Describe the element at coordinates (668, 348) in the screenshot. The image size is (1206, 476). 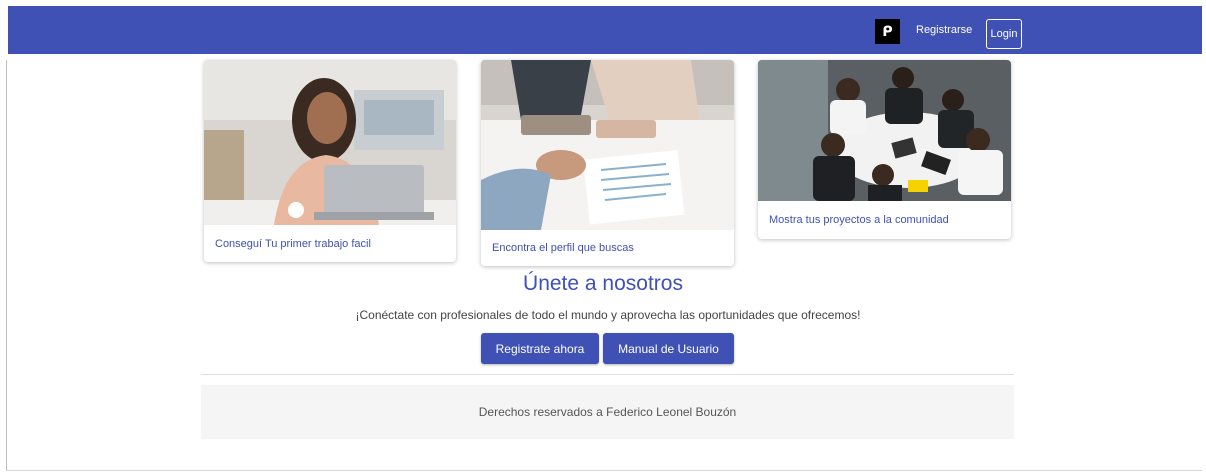
I see `user-manual-button: Manual de Usuario` at that location.